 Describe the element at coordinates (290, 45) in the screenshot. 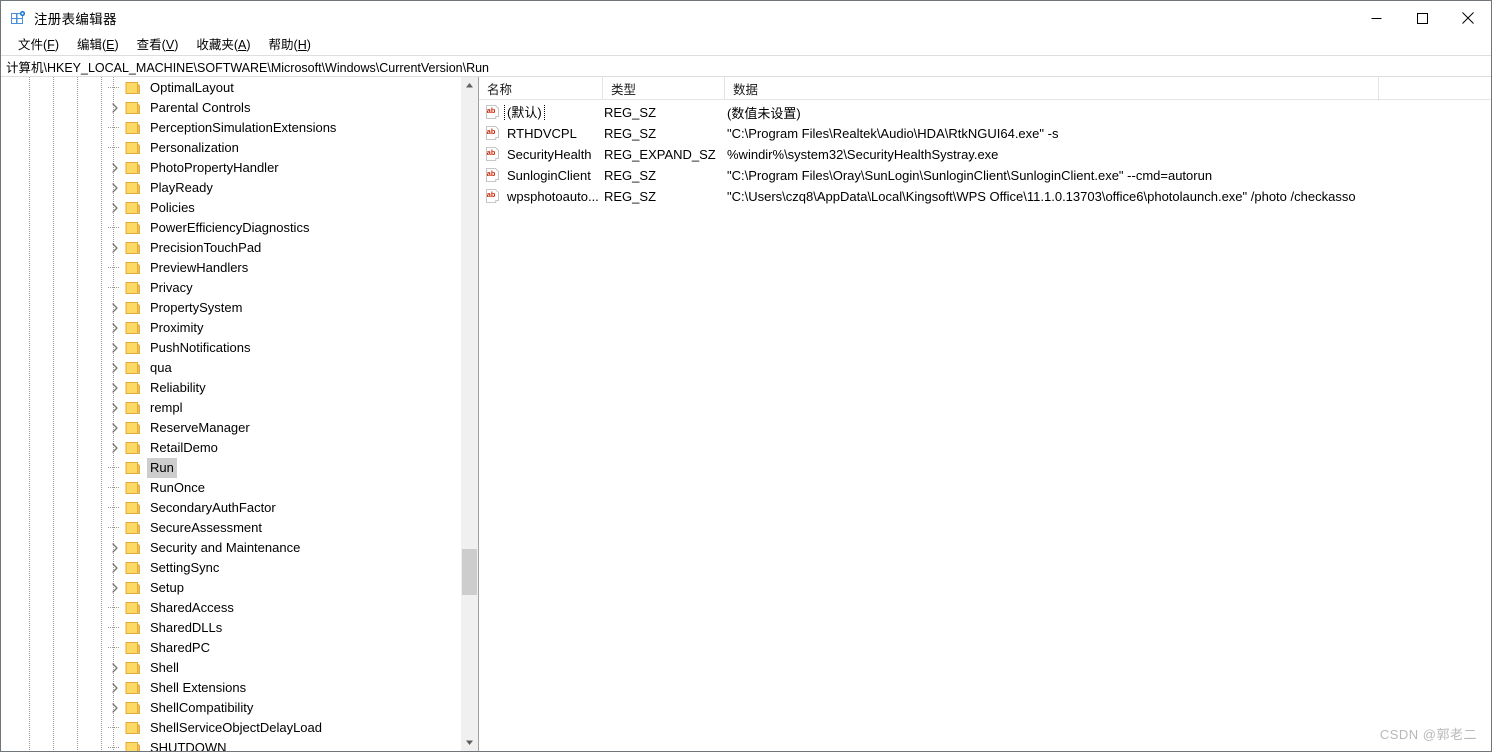

I see `menu-help: 帮助(H)` at that location.